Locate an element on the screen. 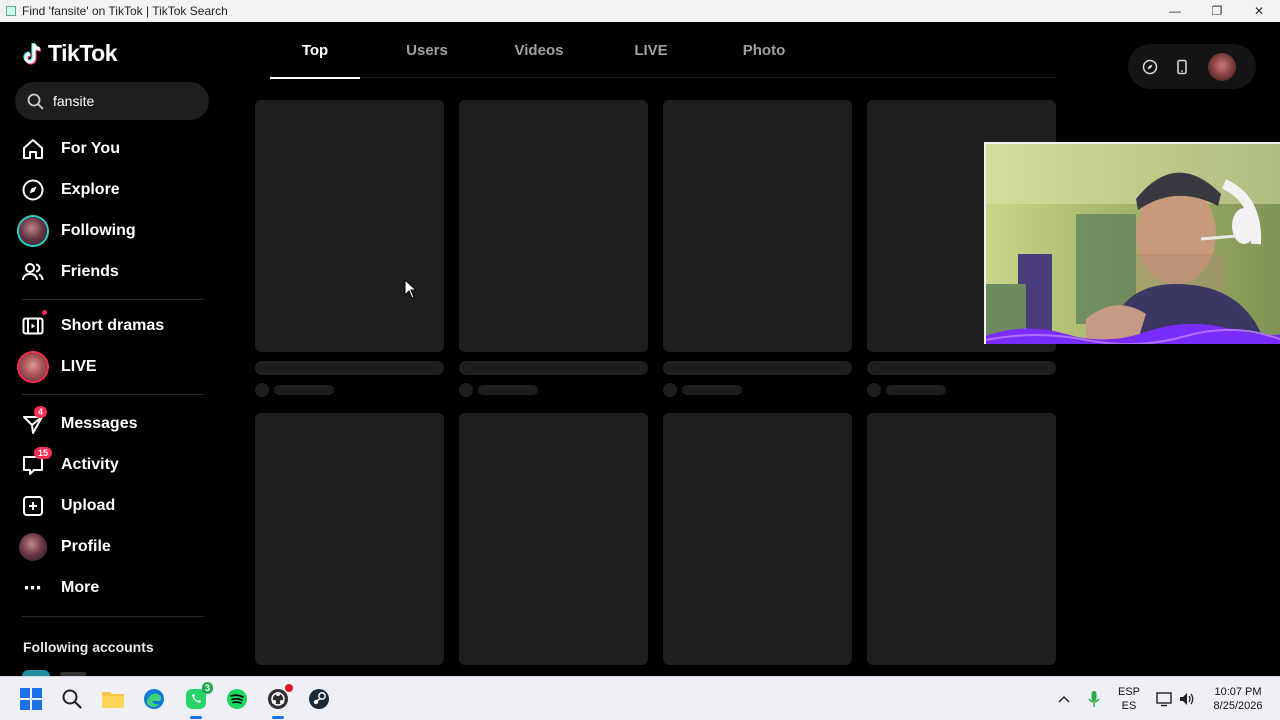 The image size is (1280, 720). webcam-overlay is located at coordinates (1132, 243).